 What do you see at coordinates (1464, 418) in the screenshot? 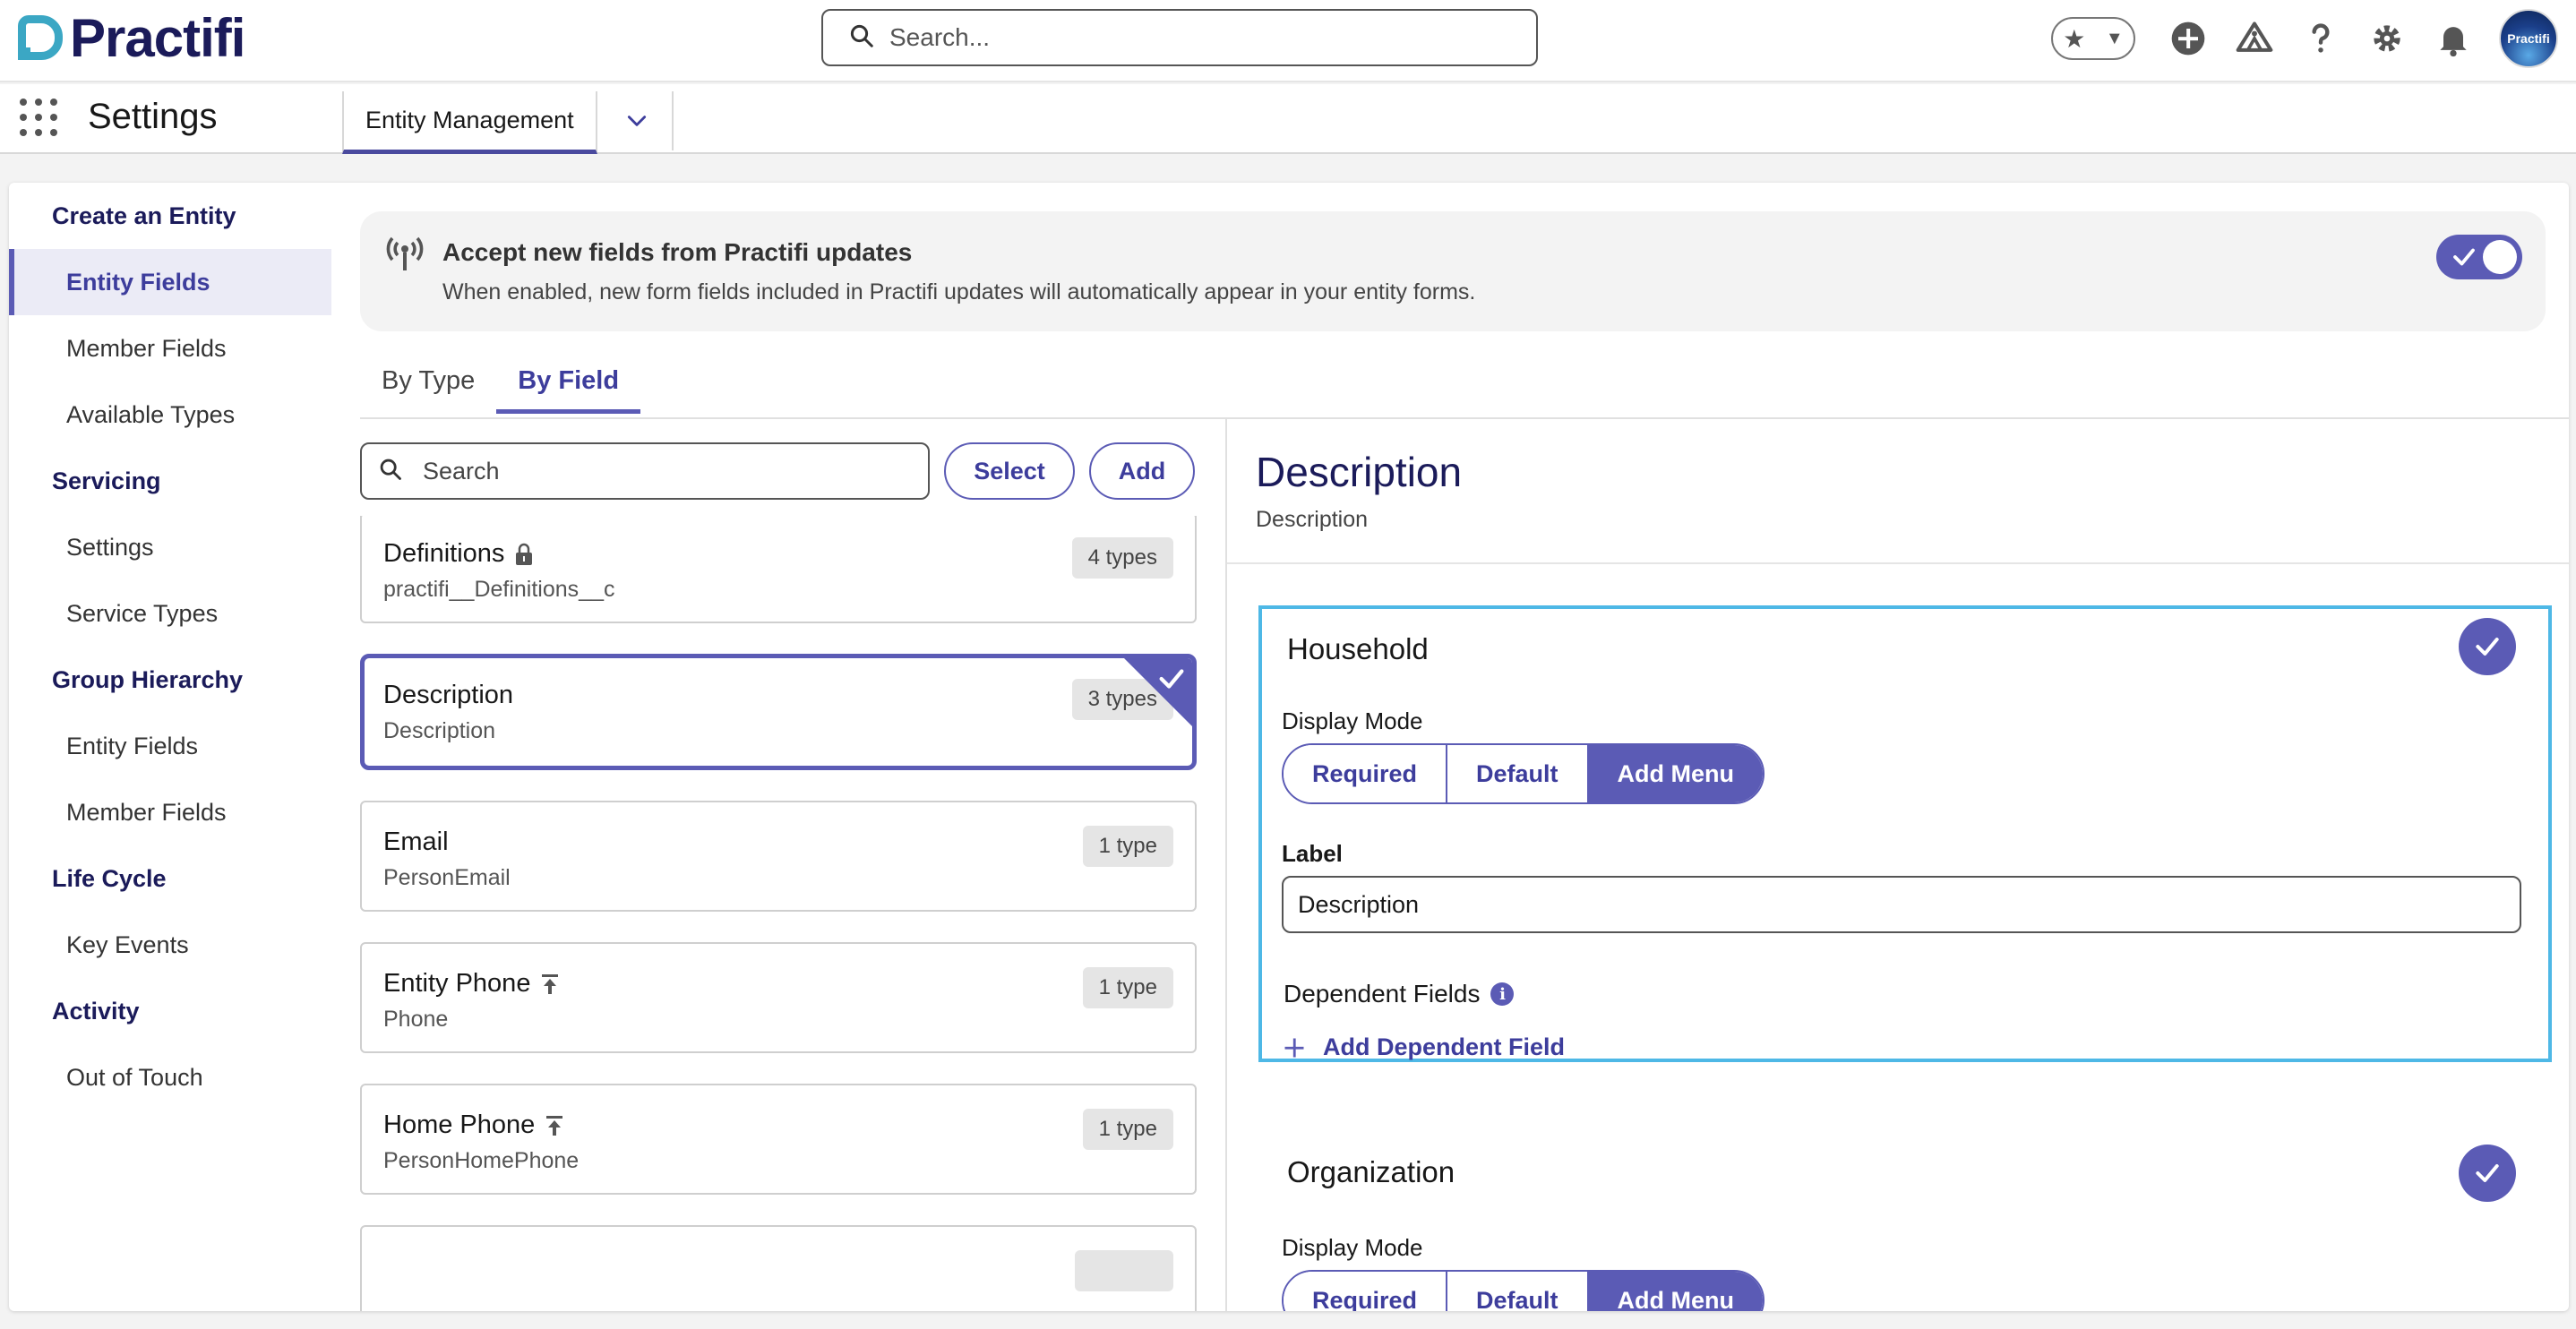
I see `tabs-divider` at bounding box center [1464, 418].